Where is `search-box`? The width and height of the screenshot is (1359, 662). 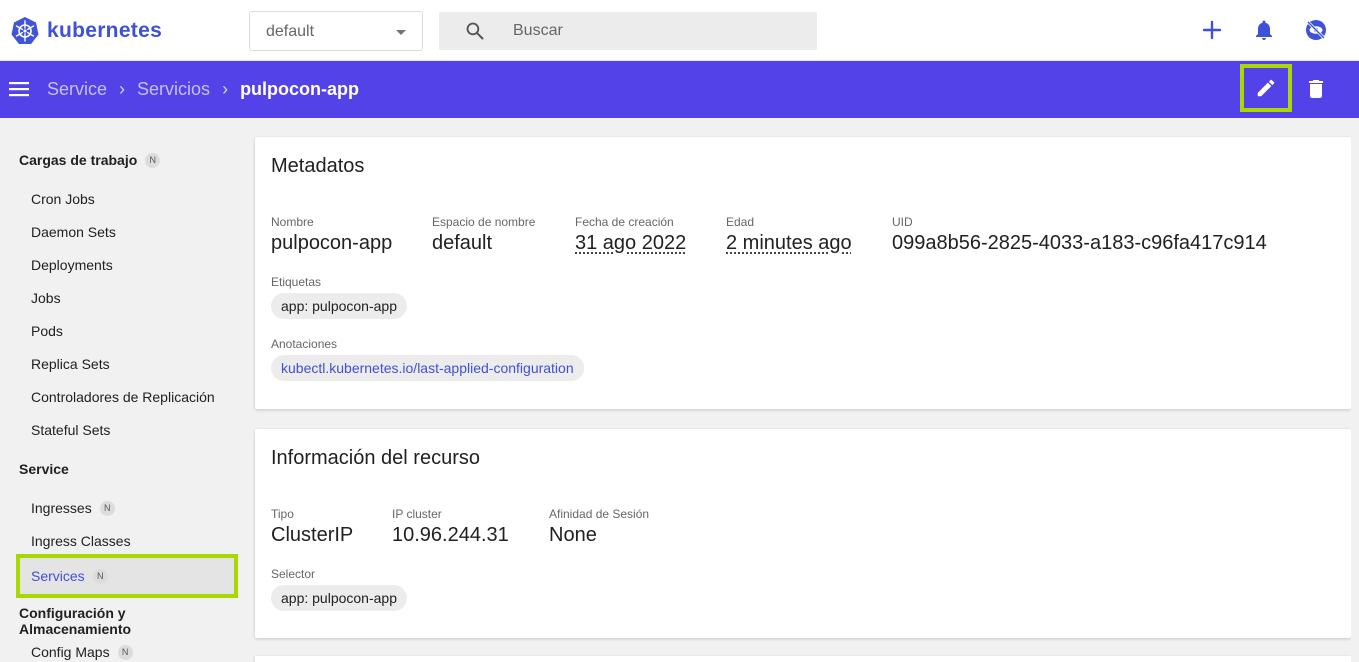 search-box is located at coordinates (628, 31).